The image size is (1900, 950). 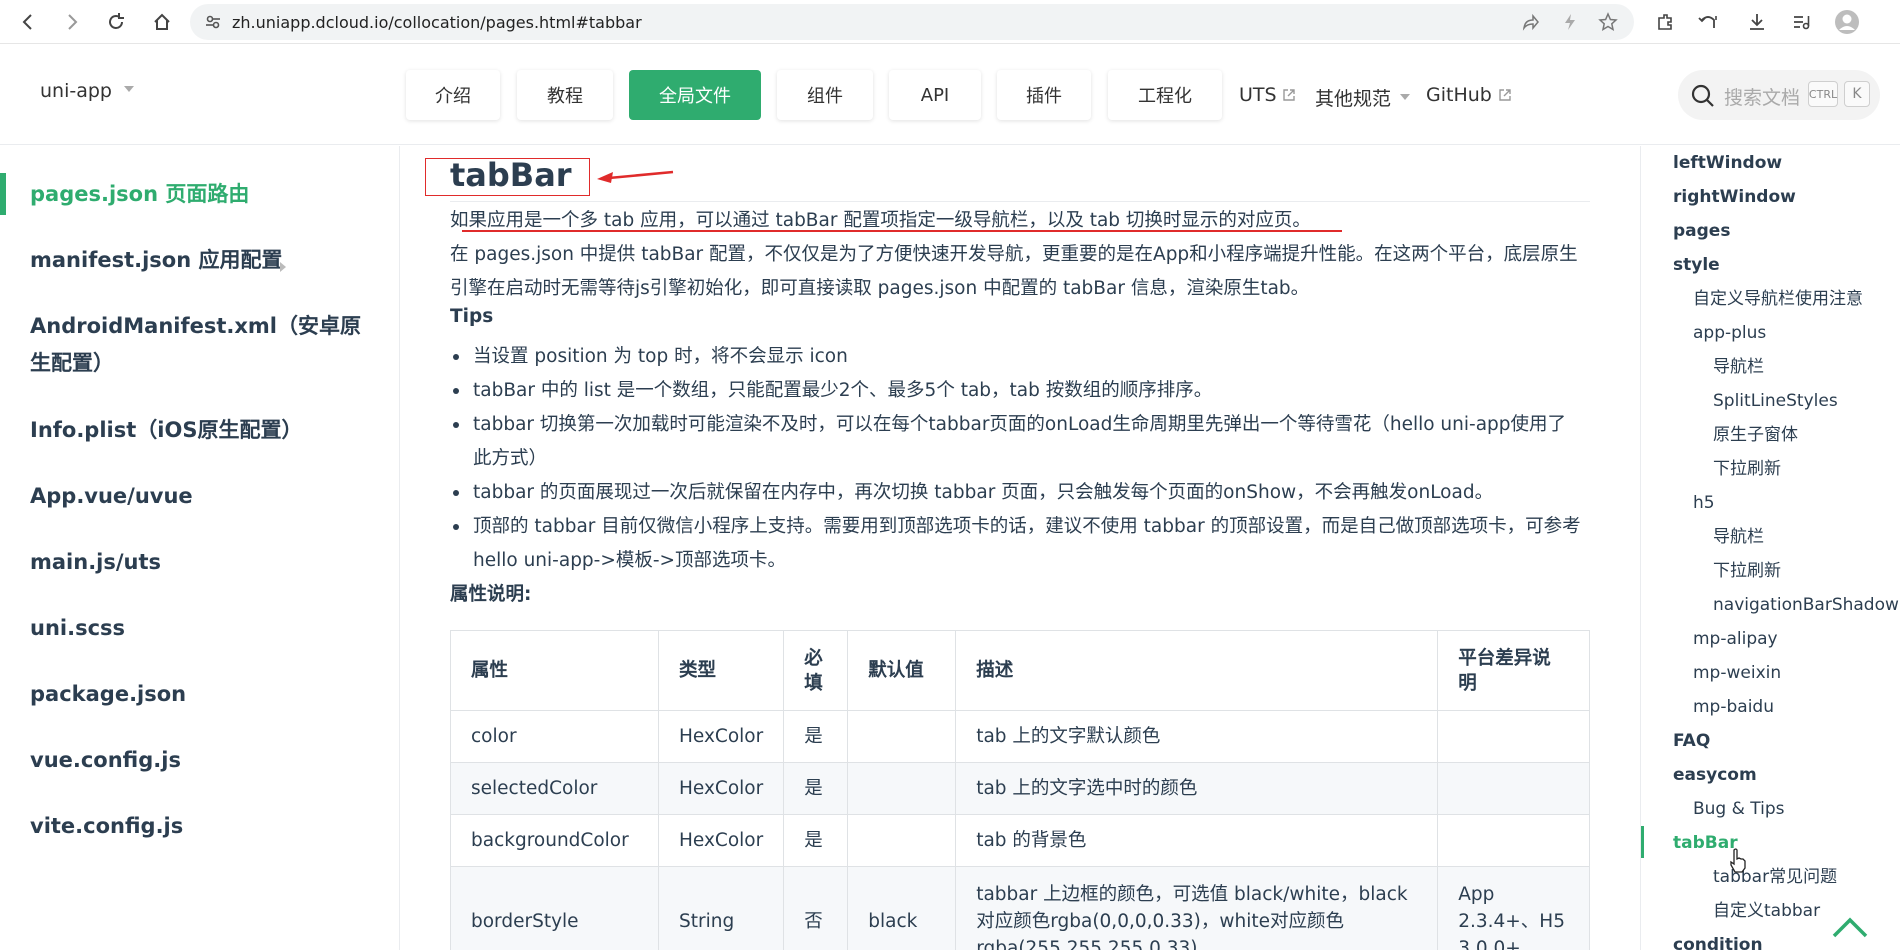 I want to click on performance-icon, so click(x=1571, y=23).